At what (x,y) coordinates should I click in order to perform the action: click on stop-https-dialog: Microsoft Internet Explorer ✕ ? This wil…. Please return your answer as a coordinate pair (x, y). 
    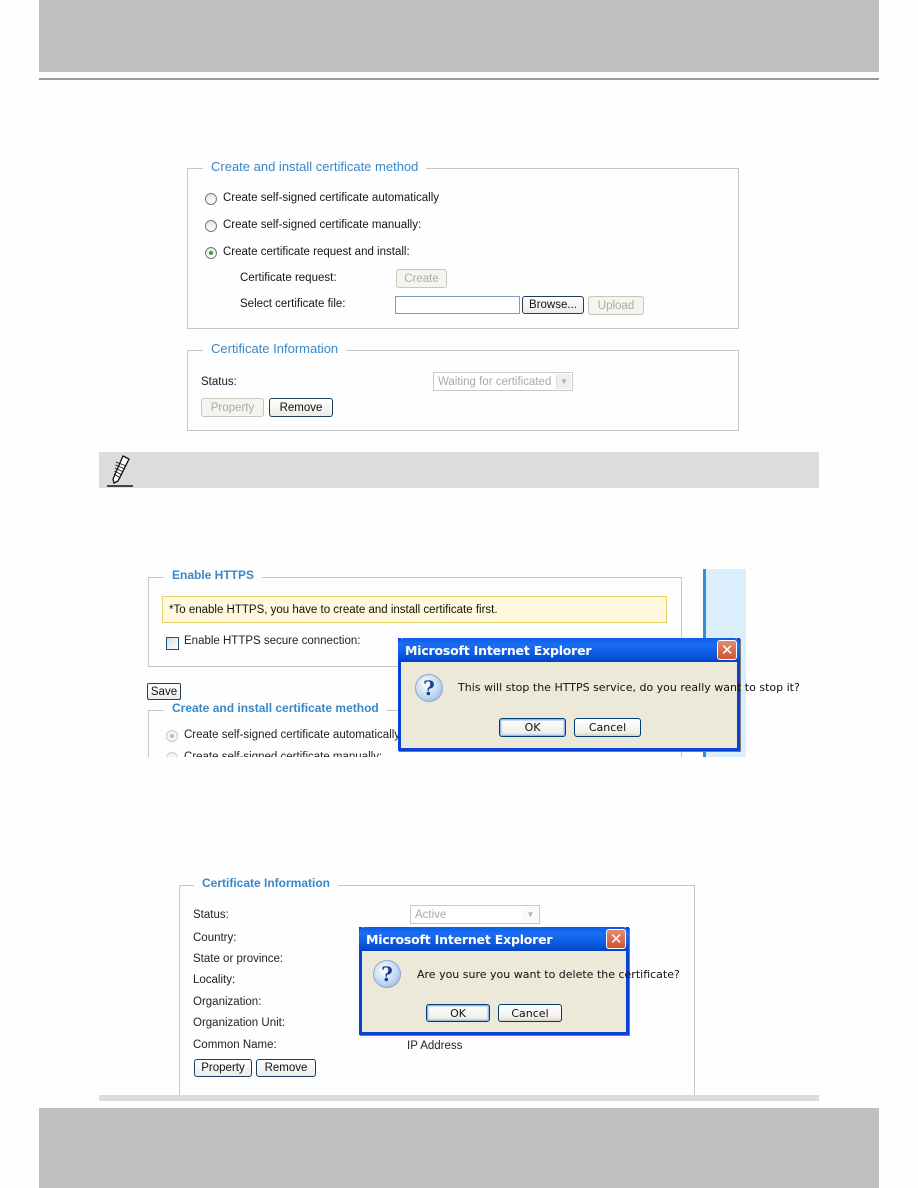
    Looking at the image, I should click on (599, 694).